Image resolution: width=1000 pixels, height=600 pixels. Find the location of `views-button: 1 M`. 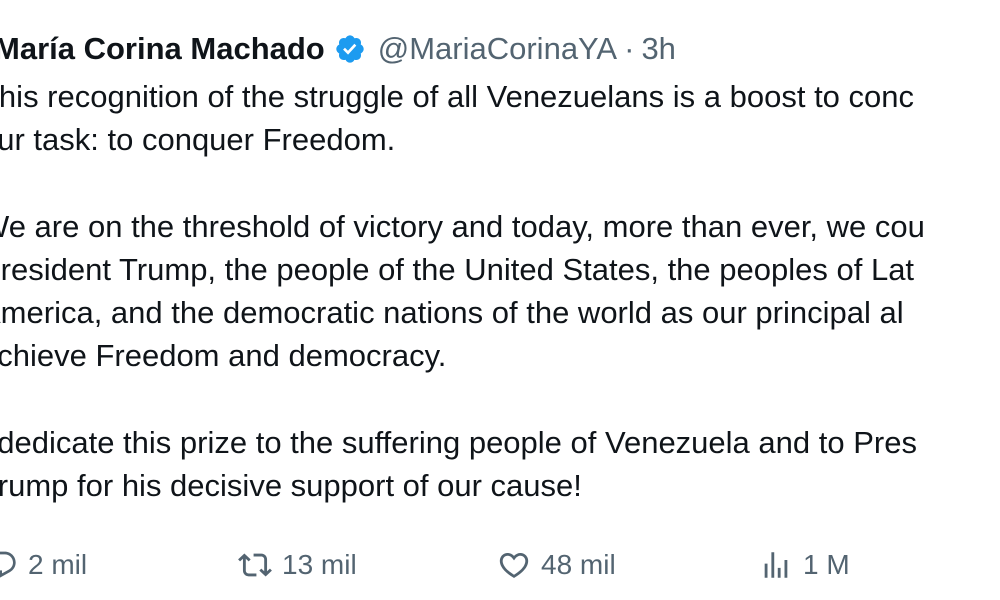

views-button: 1 M is located at coordinates (804, 565).